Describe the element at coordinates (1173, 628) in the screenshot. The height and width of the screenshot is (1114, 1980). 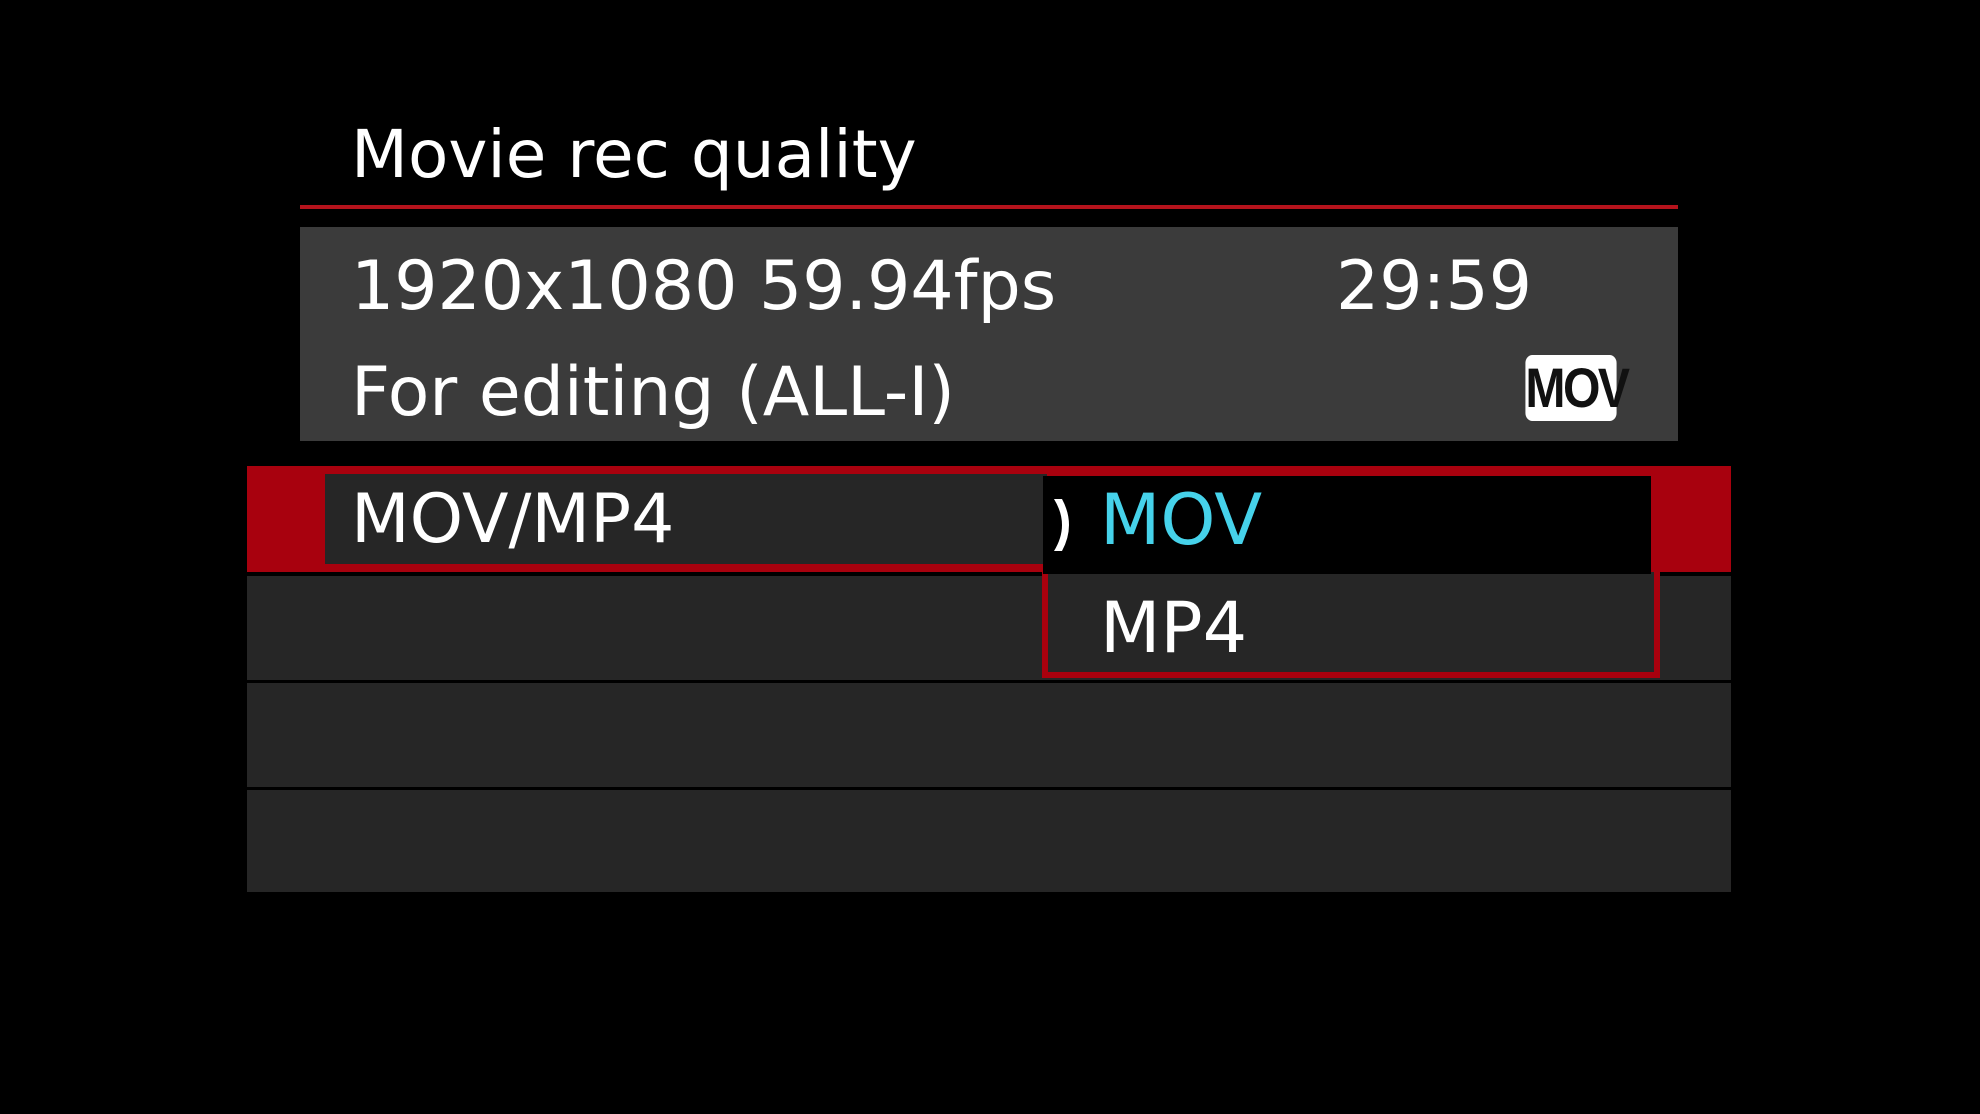
I see `dropdown-option-mp4: MP4` at that location.